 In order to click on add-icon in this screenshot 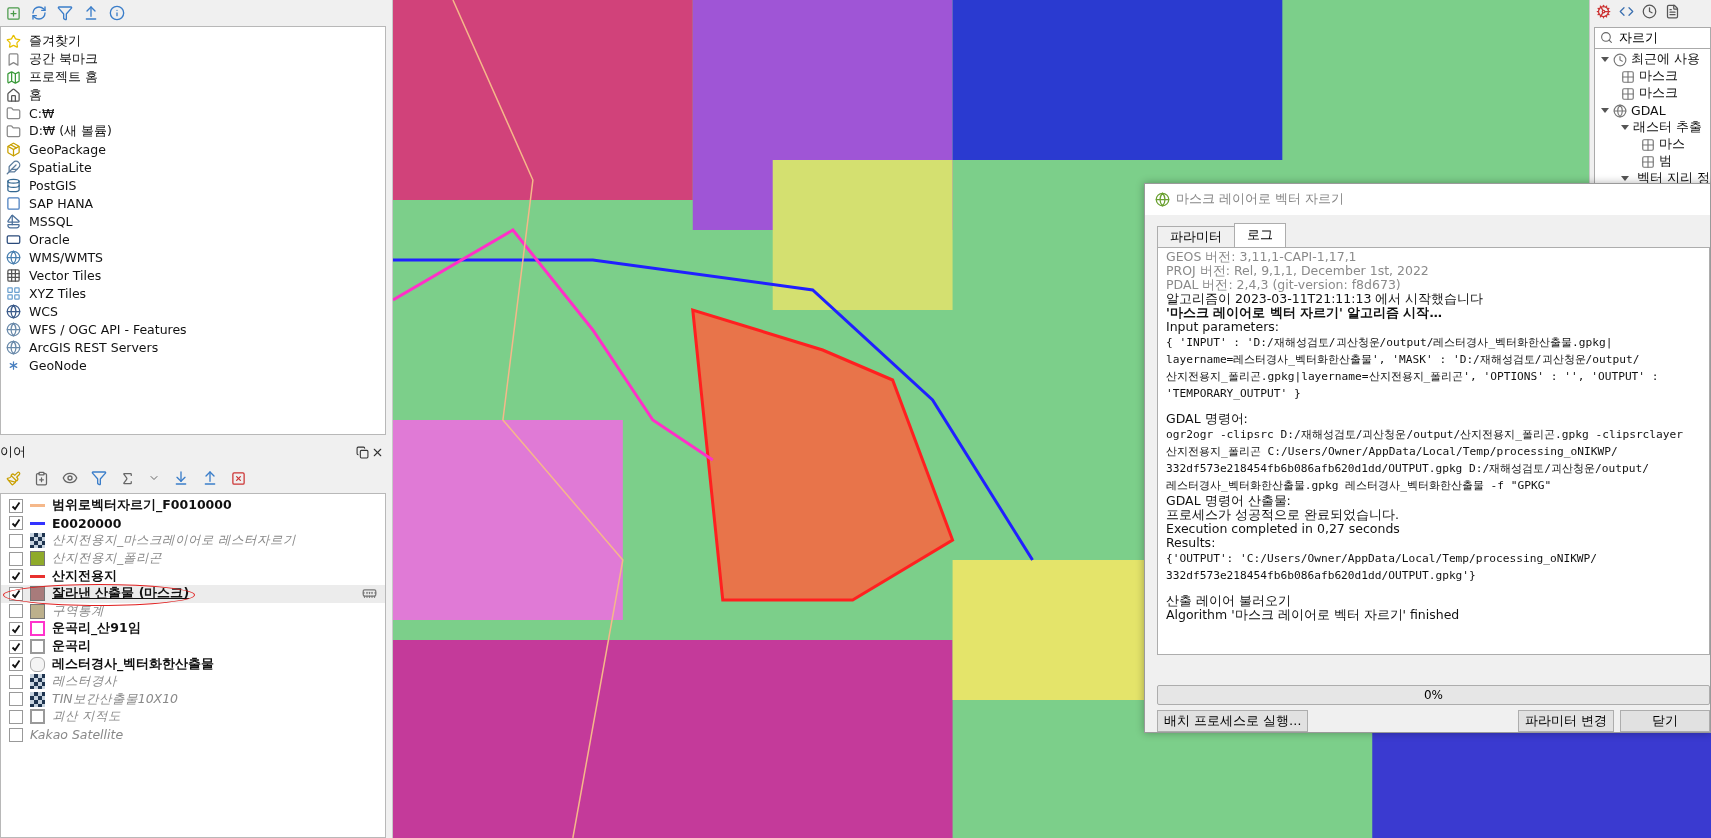, I will do `click(13, 13)`.